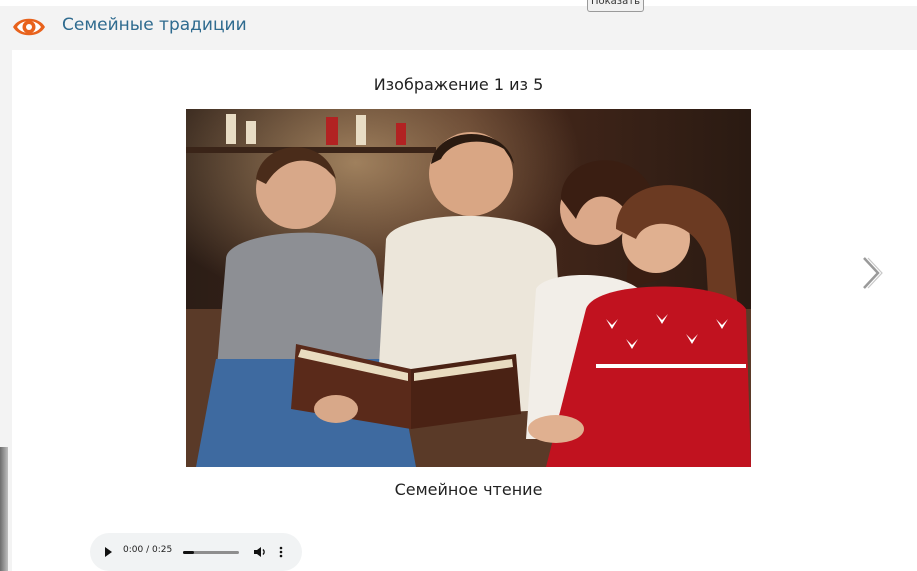  Describe the element at coordinates (29, 27) in the screenshot. I see `eye-icon` at that location.